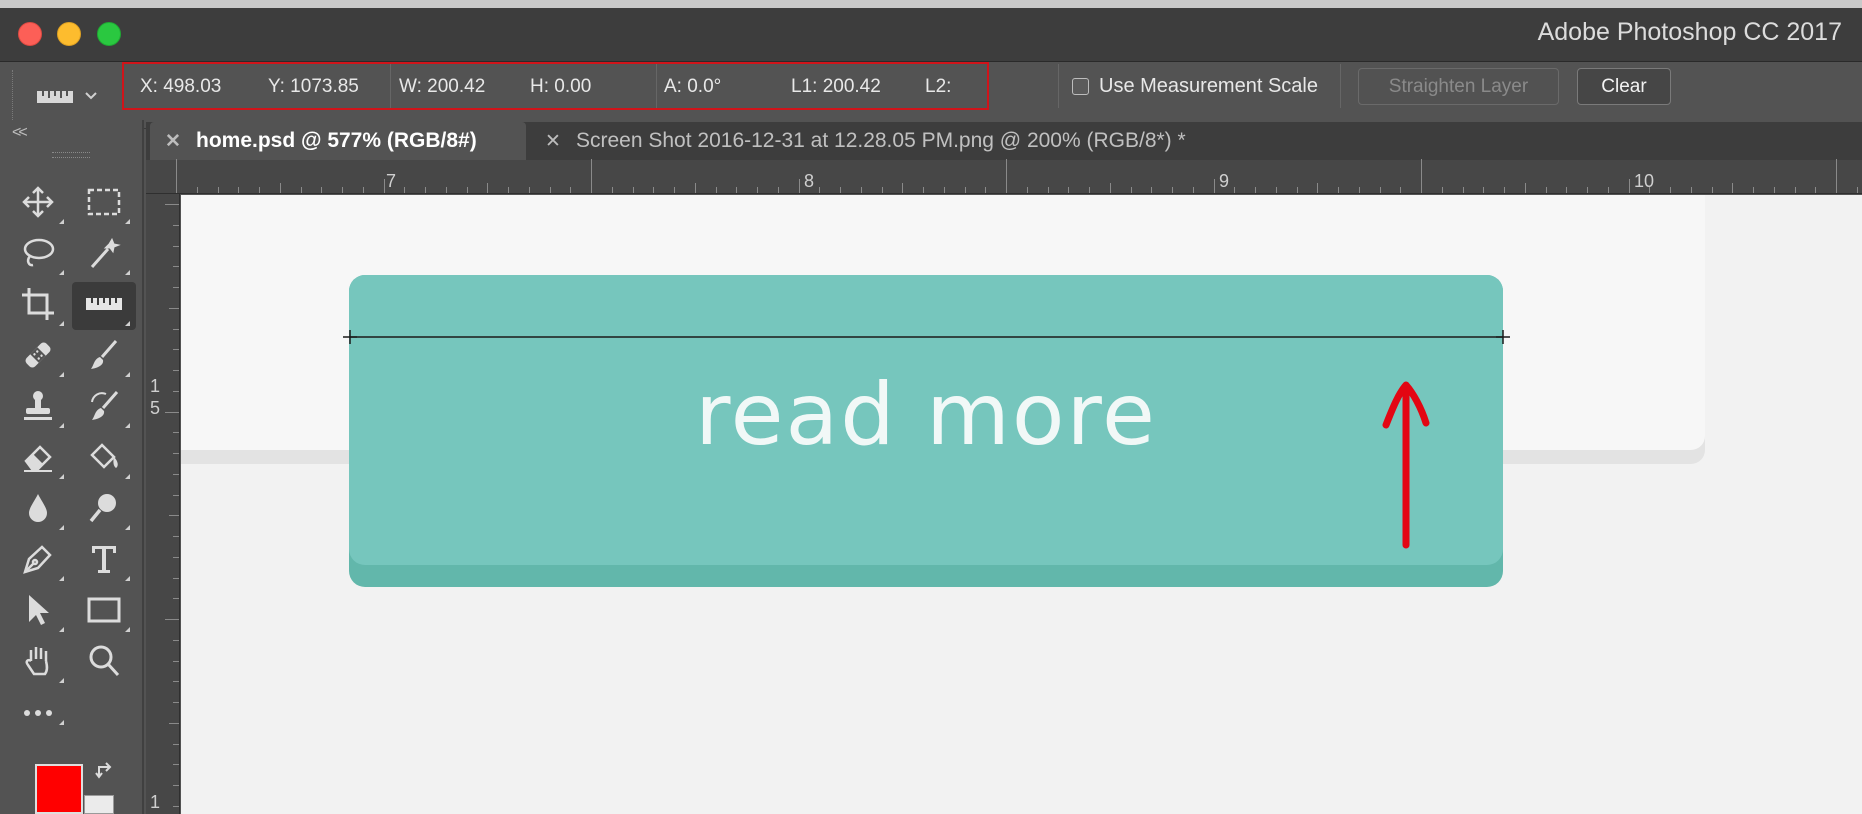  I want to click on close-window-button, so click(30, 34).